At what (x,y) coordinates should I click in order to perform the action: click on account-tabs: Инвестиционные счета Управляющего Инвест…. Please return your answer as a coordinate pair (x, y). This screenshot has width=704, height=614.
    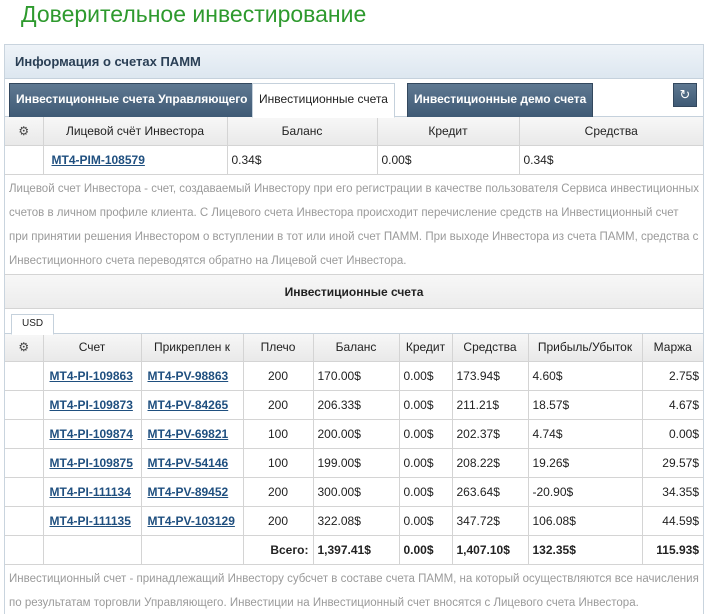
    Looking at the image, I should click on (354, 98).